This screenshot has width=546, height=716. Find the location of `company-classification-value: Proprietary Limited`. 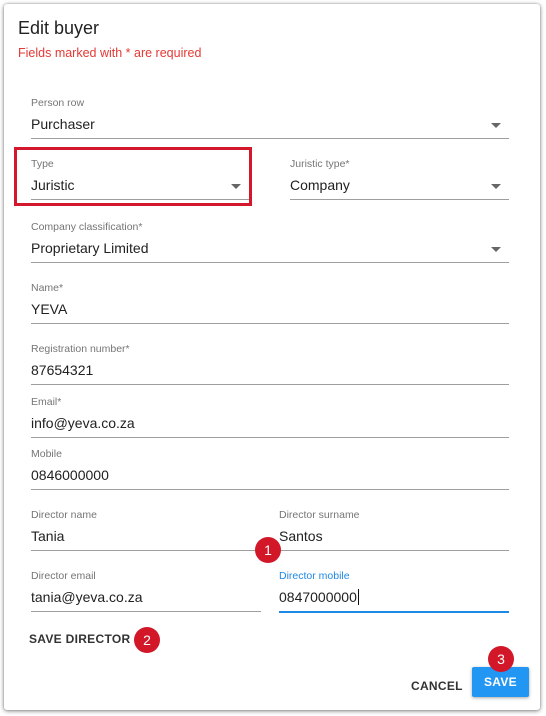

company-classification-value: Proprietary Limited is located at coordinates (90, 248).